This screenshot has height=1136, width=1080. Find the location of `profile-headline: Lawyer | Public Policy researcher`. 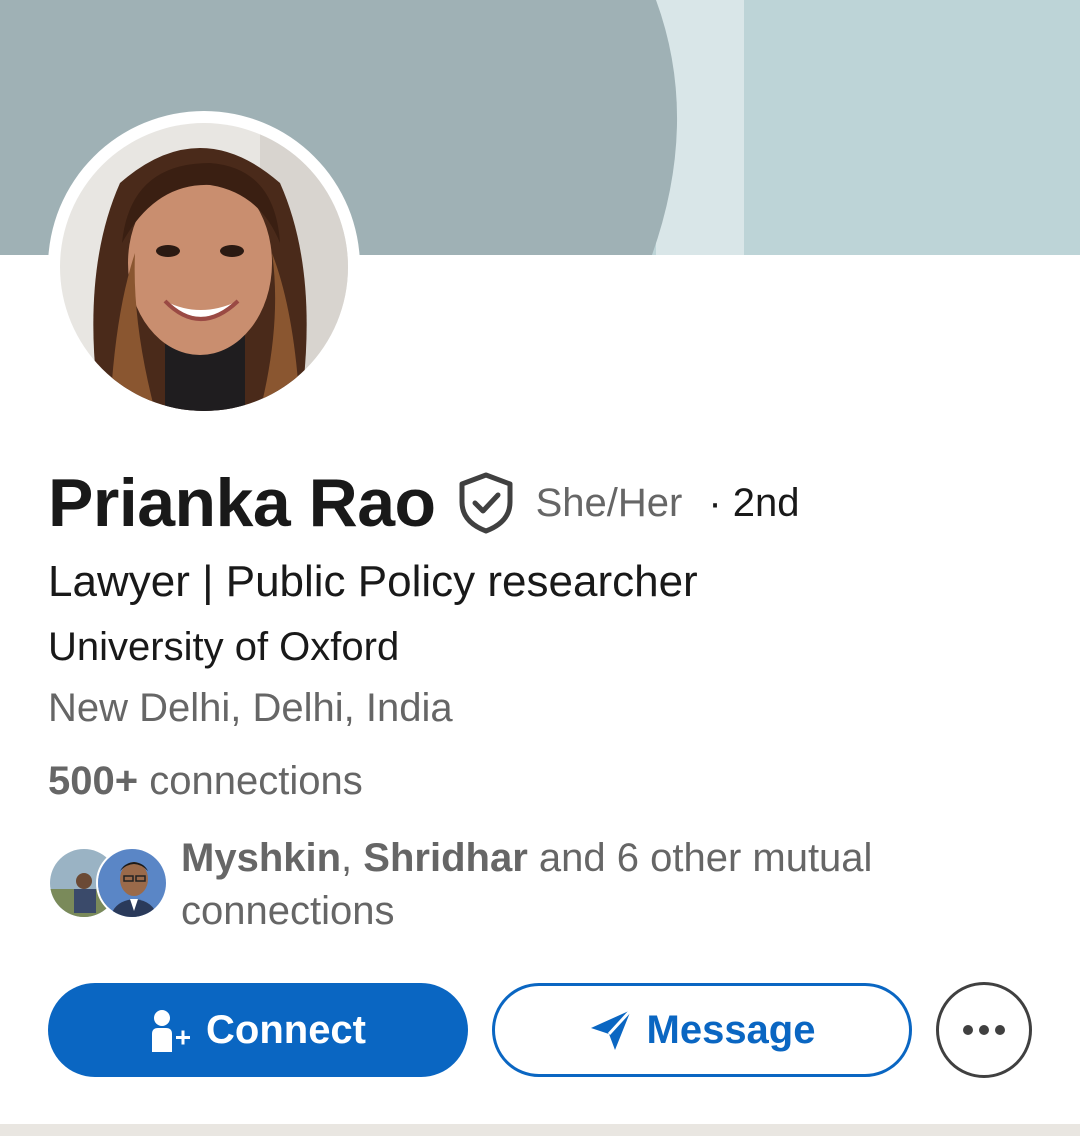

profile-headline: Lawyer | Public Policy researcher is located at coordinates (373, 581).